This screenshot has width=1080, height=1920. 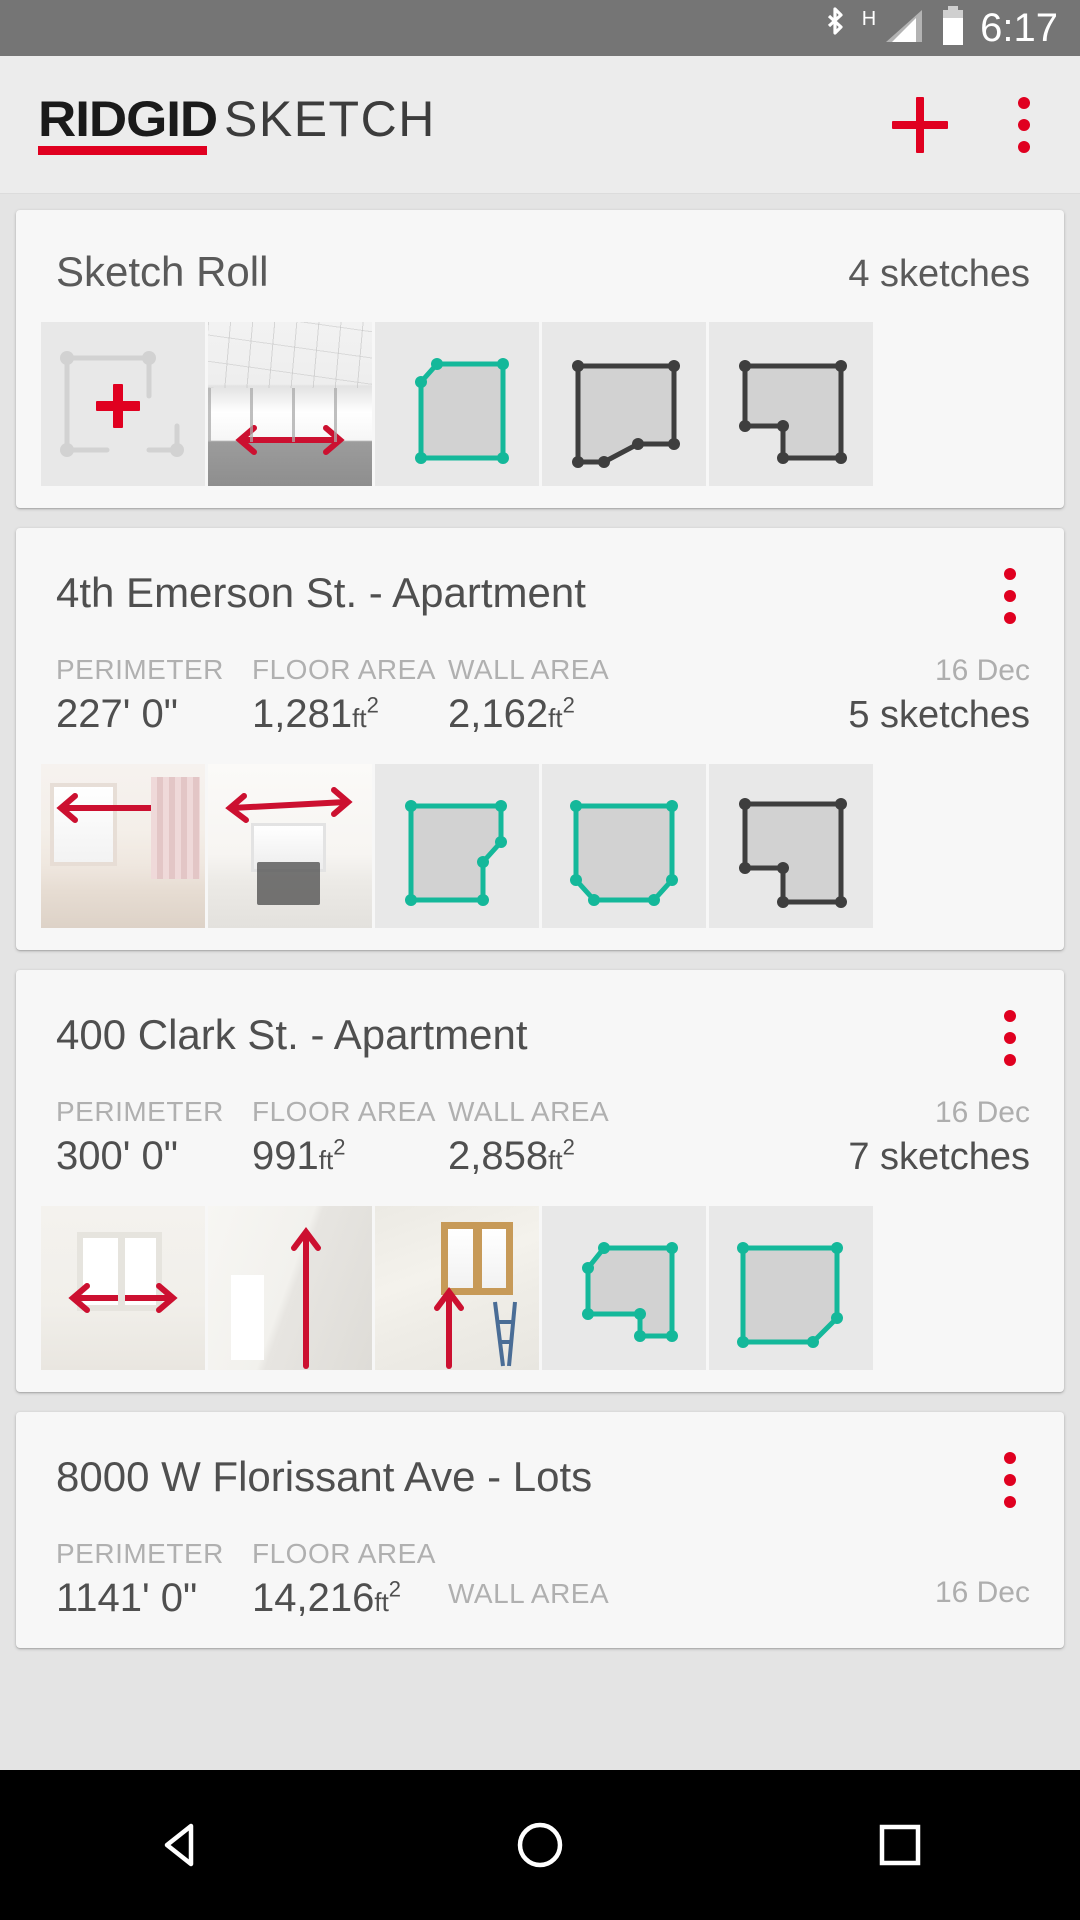 What do you see at coordinates (128, 119) in the screenshot?
I see `brand-name: RIDGID` at bounding box center [128, 119].